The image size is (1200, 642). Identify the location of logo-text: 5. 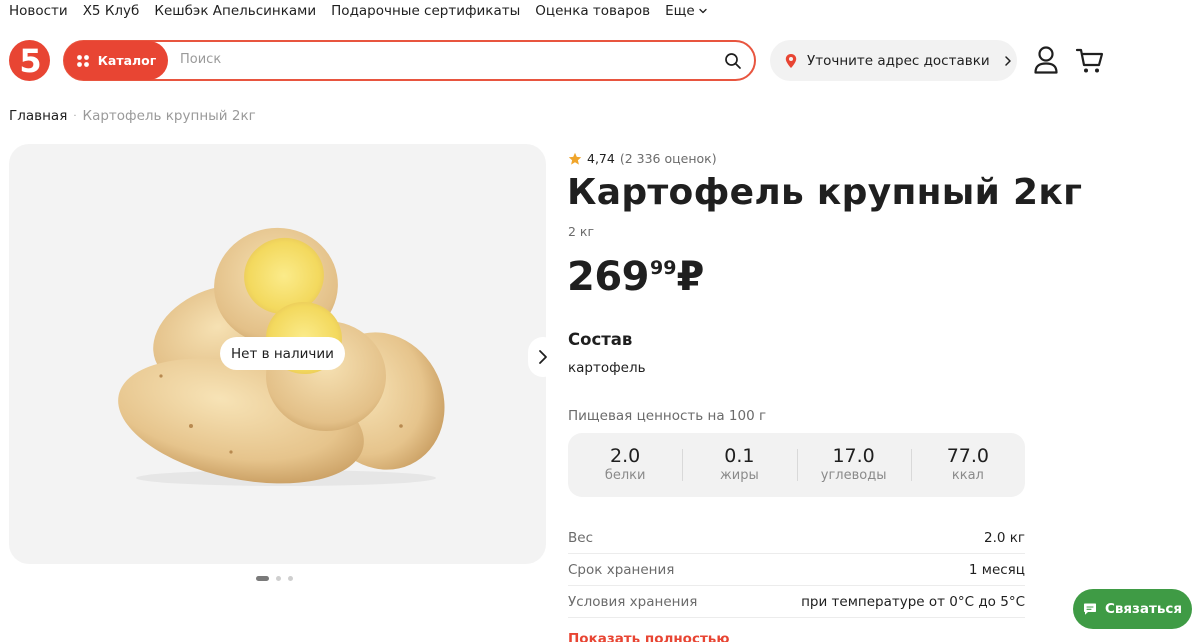
(30, 60).